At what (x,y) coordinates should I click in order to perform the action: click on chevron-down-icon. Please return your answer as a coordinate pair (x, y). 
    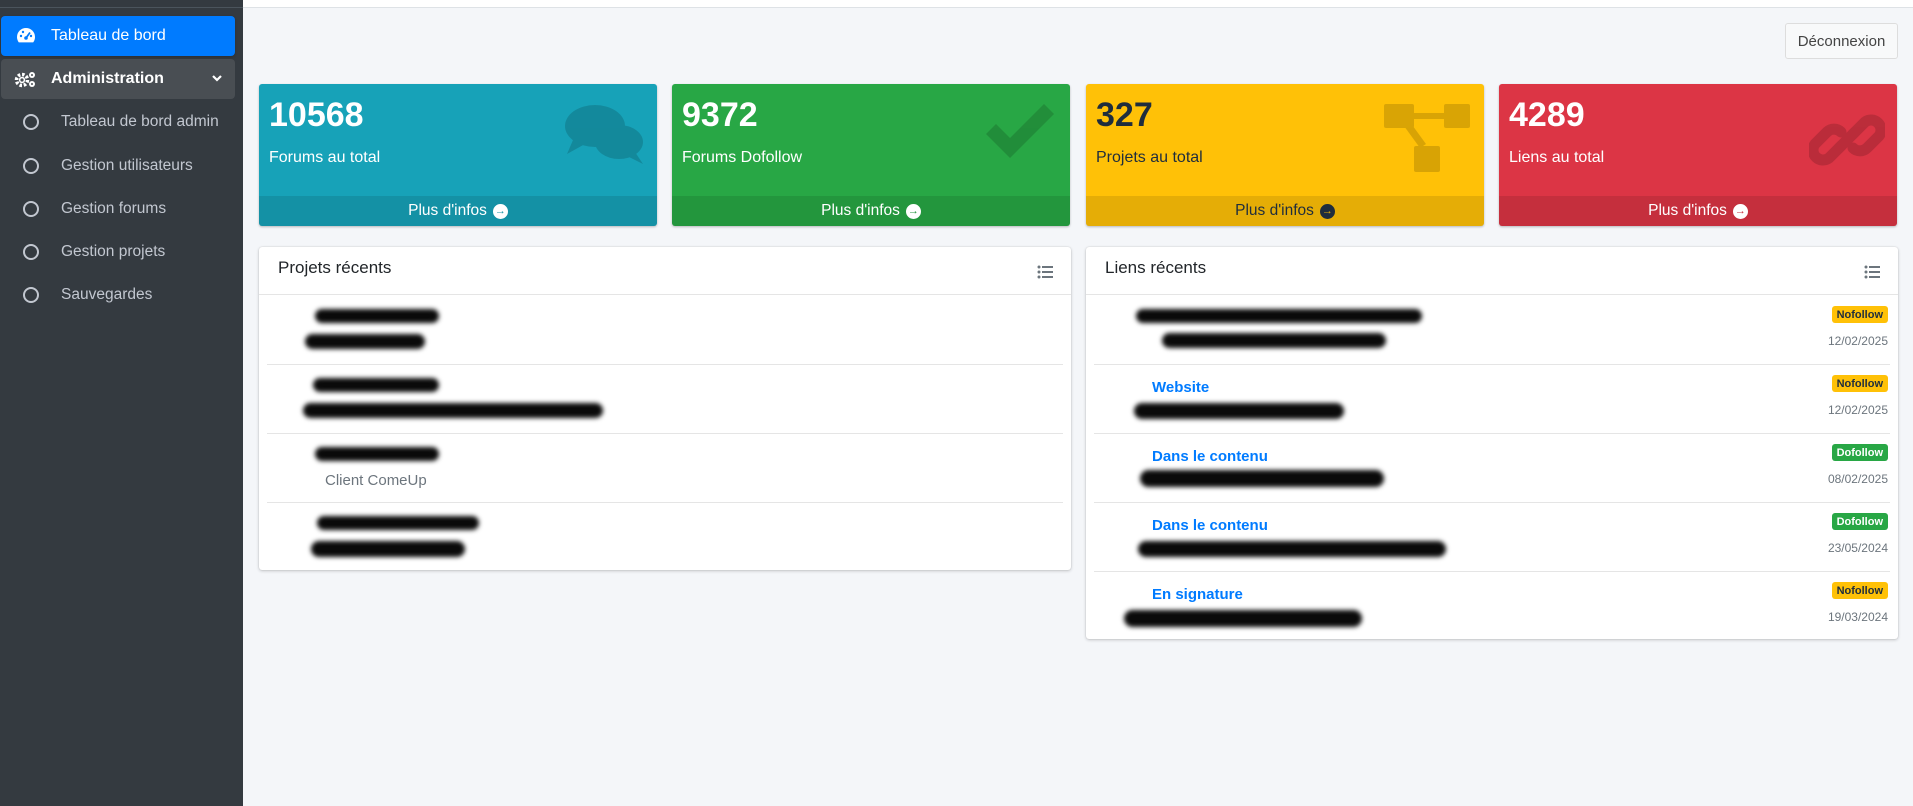
    Looking at the image, I should click on (217, 80).